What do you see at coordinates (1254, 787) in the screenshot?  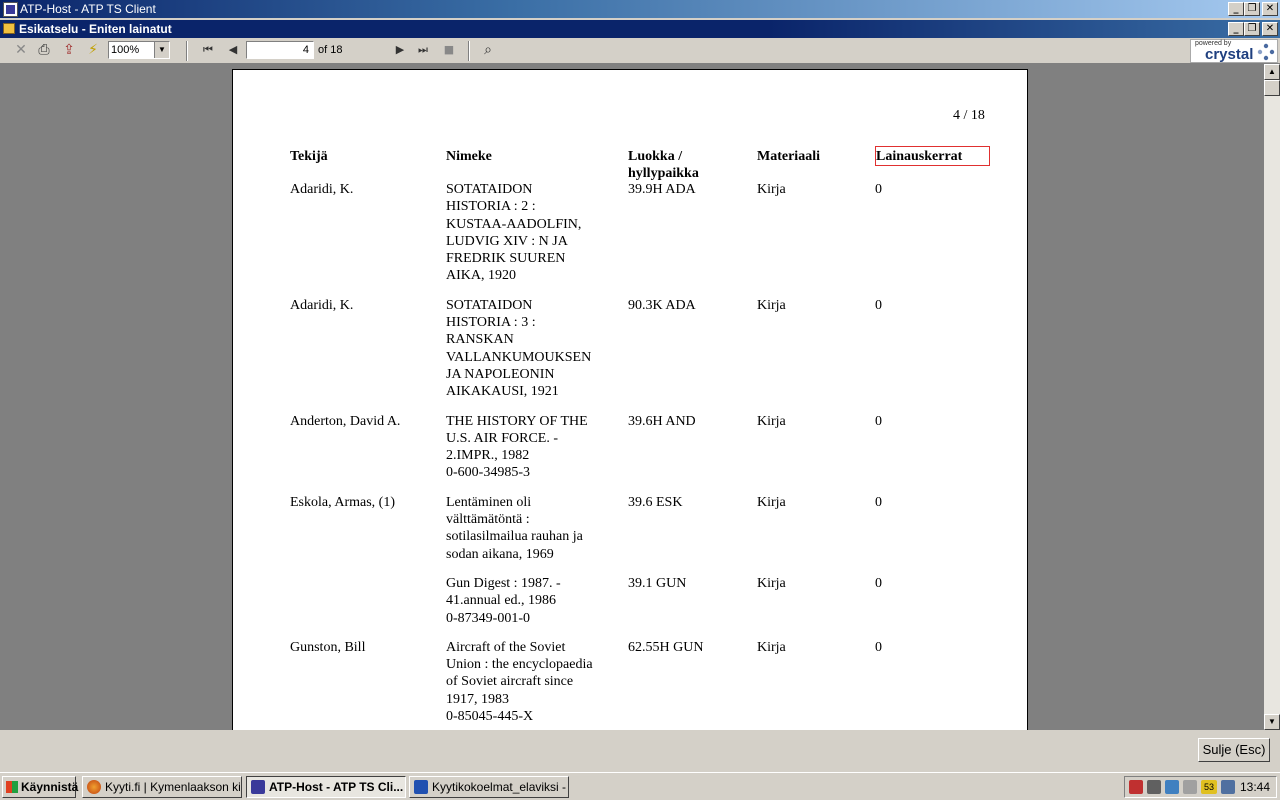 I see `clock: 13:44` at bounding box center [1254, 787].